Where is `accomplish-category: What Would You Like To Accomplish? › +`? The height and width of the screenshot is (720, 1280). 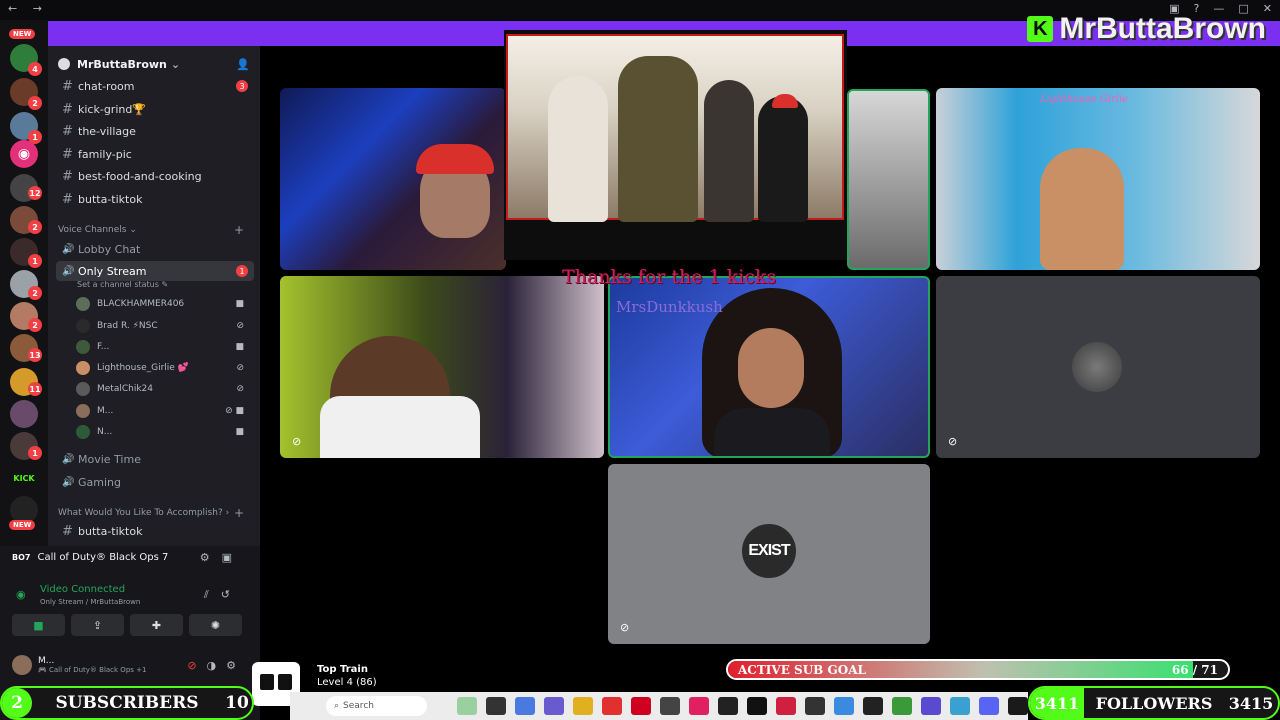 accomplish-category: What Would You Like To Accomplish? › + is located at coordinates (151, 513).